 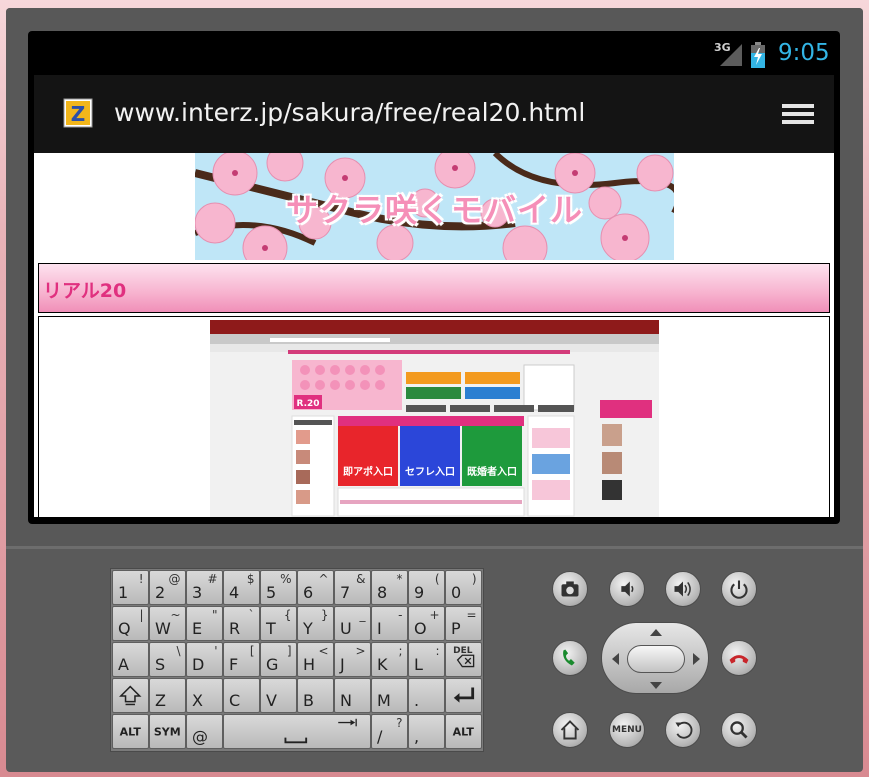 What do you see at coordinates (389, 659) in the screenshot?
I see `key-k: K;` at bounding box center [389, 659].